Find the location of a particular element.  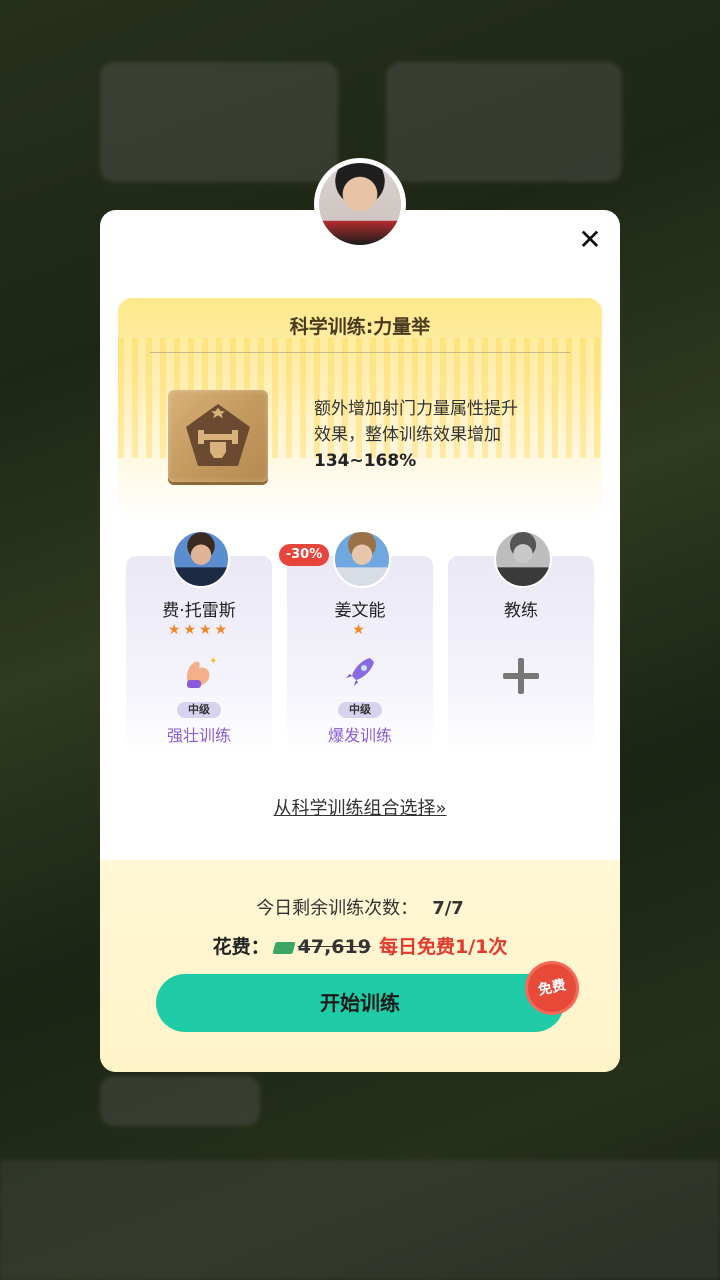

coach-slot-label: 教练 is located at coordinates (521, 611).